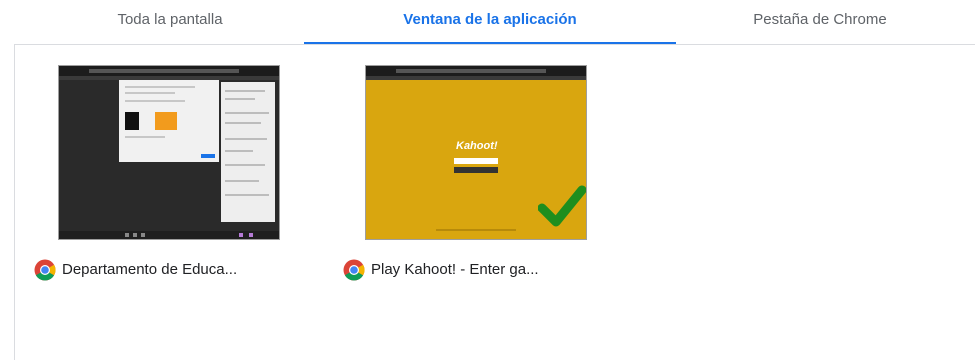 This screenshot has height=360, width=975. What do you see at coordinates (169, 235) in the screenshot?
I see `mini-taskbar-preview` at bounding box center [169, 235].